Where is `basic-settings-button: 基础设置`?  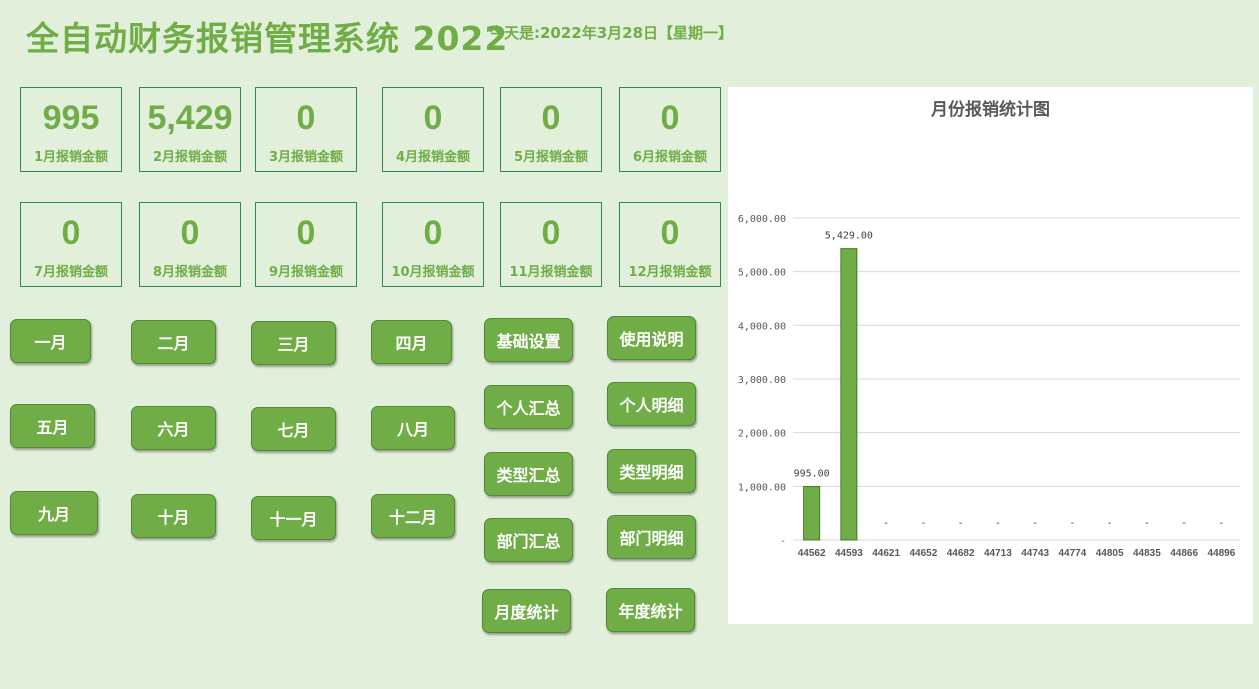
basic-settings-button: 基础设置 is located at coordinates (528, 340).